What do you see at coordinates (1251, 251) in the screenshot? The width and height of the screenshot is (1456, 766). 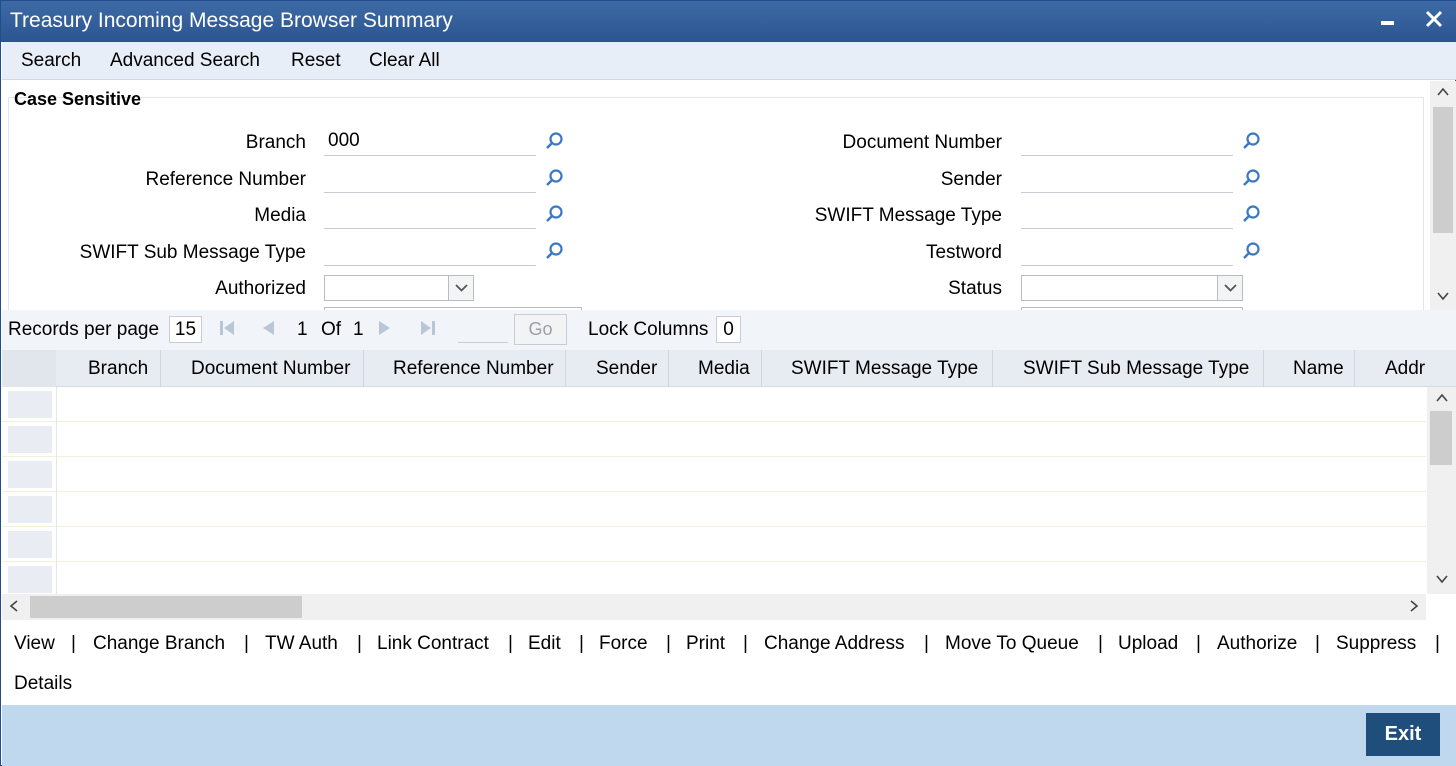 I see `testword-lookup-search-icon` at bounding box center [1251, 251].